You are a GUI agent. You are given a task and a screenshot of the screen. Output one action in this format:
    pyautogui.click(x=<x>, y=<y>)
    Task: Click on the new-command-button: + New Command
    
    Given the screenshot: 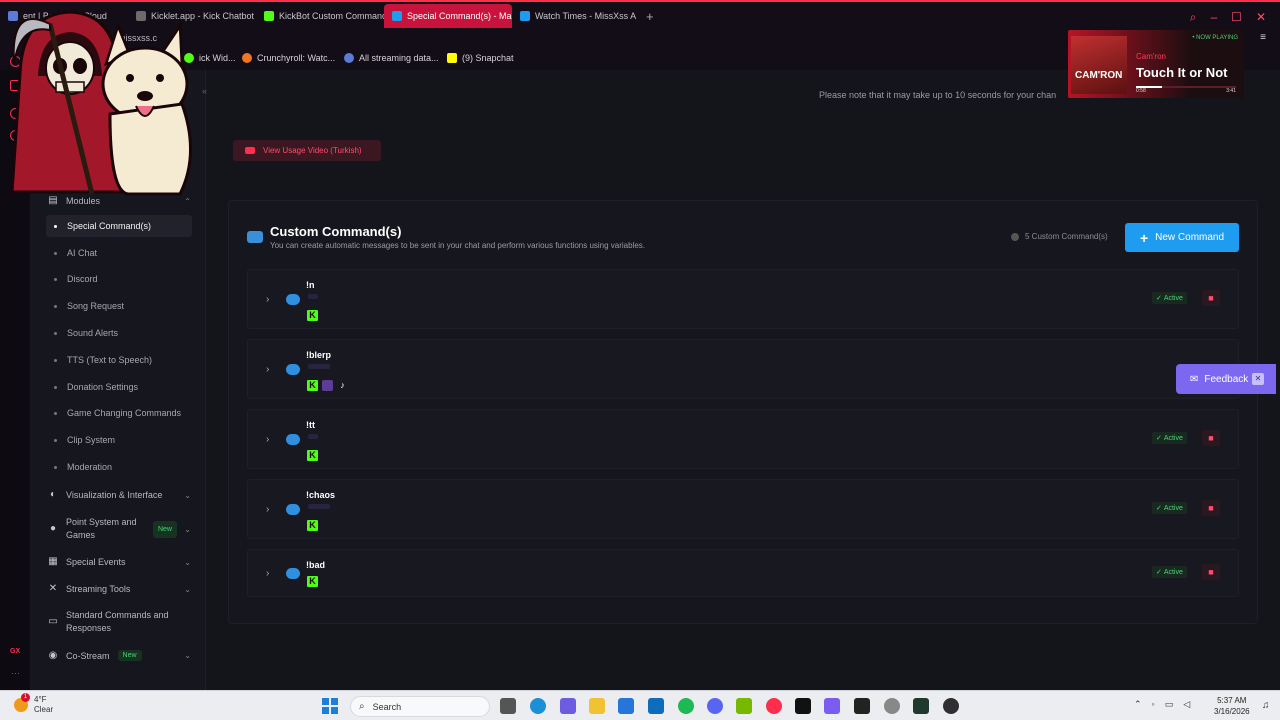 What is the action you would take?
    pyautogui.click(x=1182, y=237)
    